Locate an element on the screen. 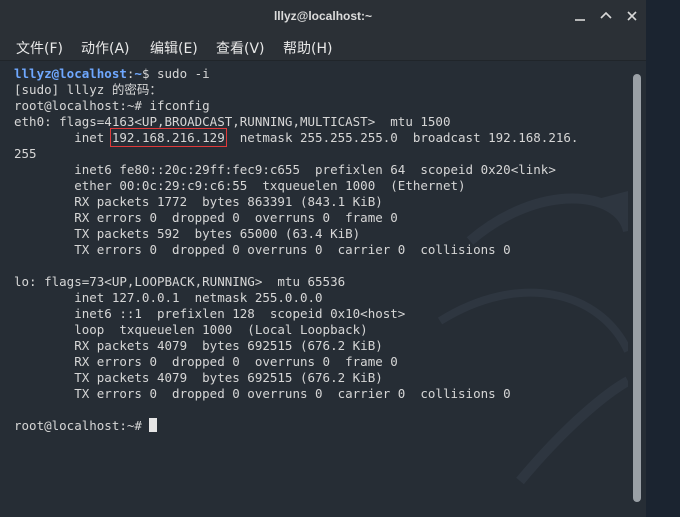 The image size is (680, 517). lo-rx-packets: RX packets 4079 bytes 692515 (676.2 KiB) is located at coordinates (198, 345).